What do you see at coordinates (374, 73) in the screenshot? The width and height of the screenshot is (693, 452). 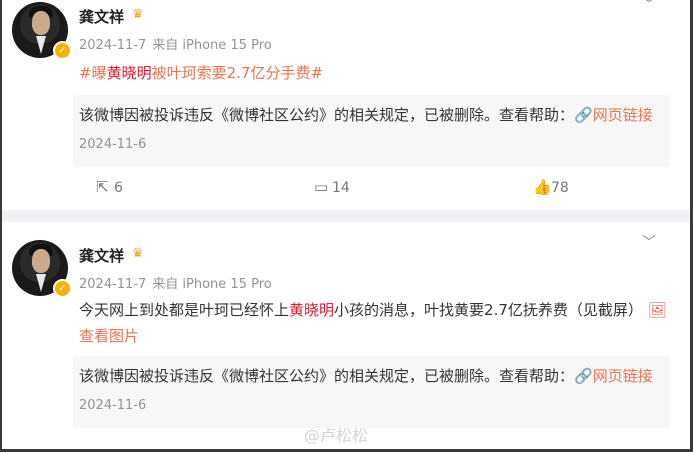 I see `post-text: #曝黄晓明被叶珂索要2.7亿分手费#` at bounding box center [374, 73].